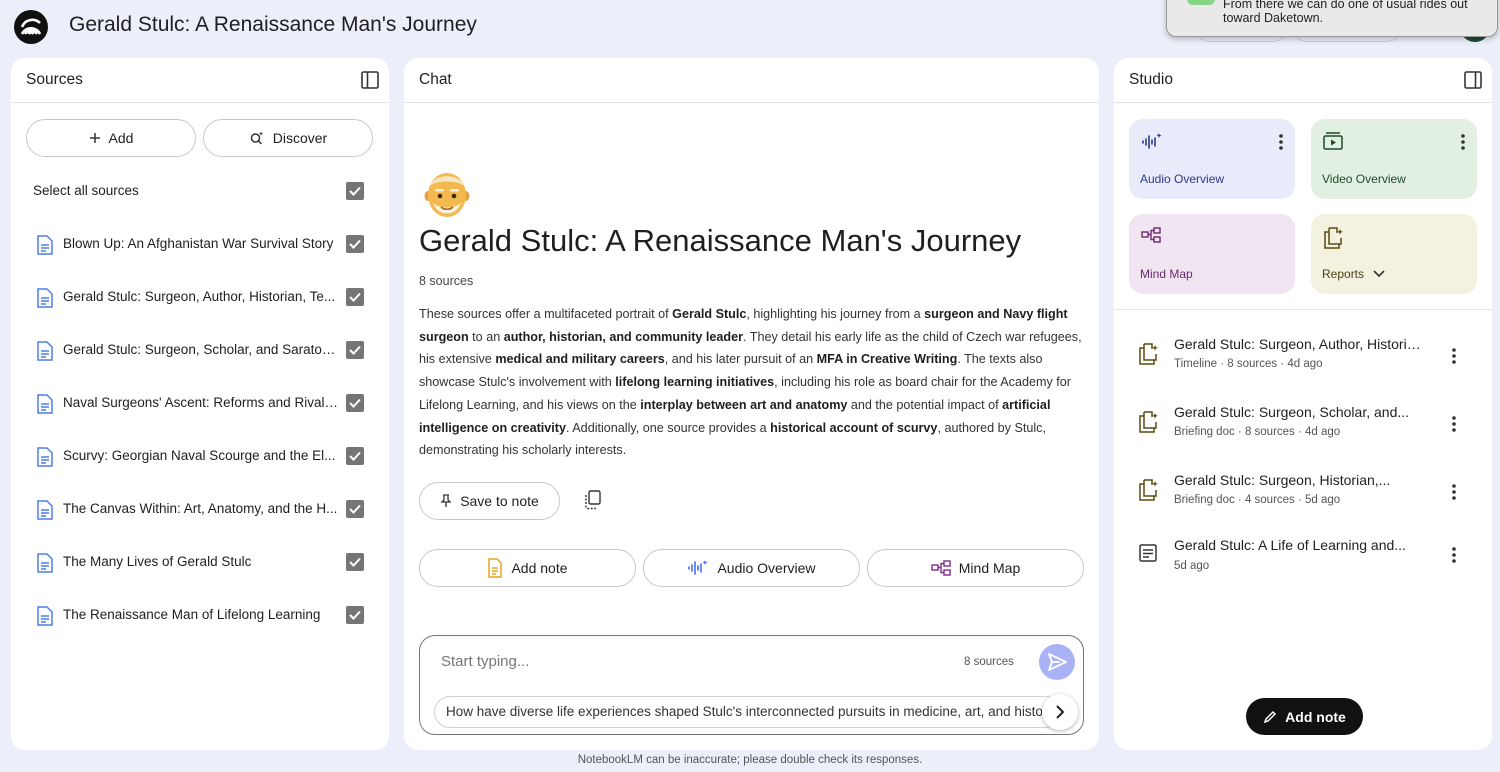 This screenshot has width=1500, height=772. I want to click on summary-text: . Additionally, one source provides a, so click(668, 427).